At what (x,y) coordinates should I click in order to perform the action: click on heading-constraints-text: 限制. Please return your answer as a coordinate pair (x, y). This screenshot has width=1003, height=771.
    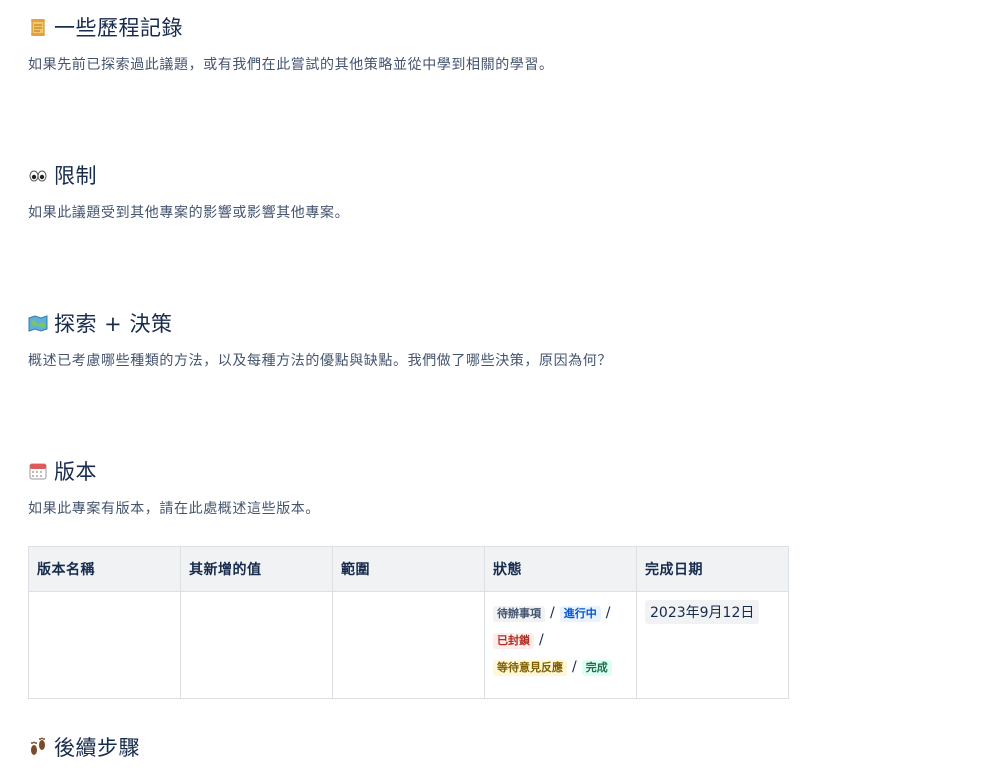
    Looking at the image, I should click on (75, 176).